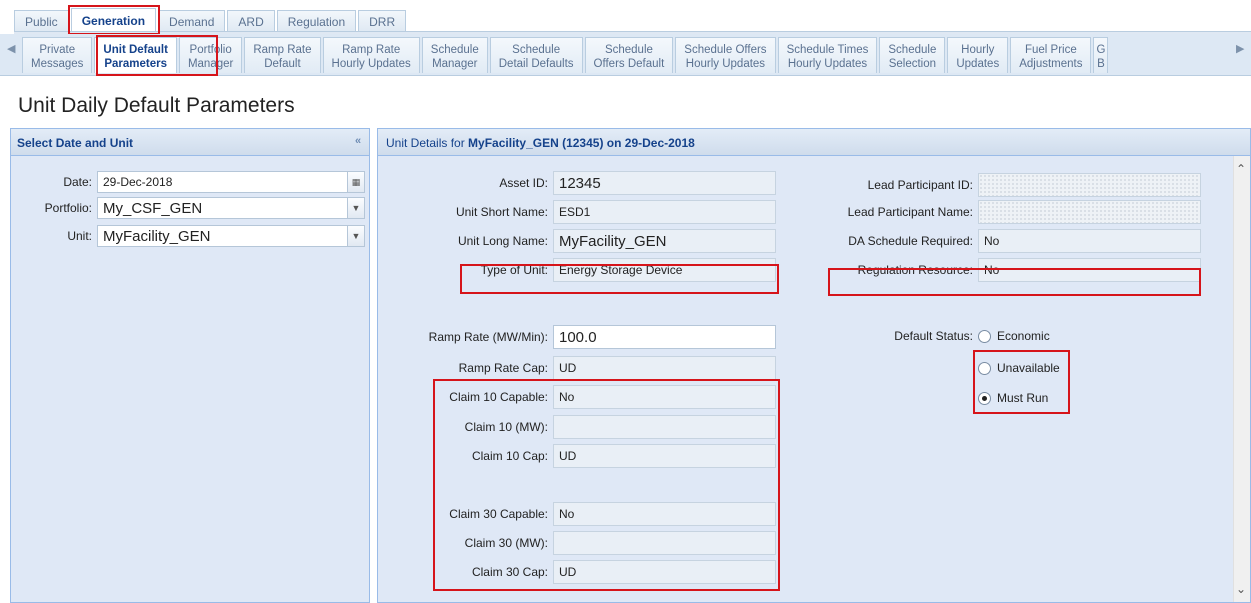 The width and height of the screenshot is (1251, 603). What do you see at coordinates (68, 208) in the screenshot?
I see `portfolio-label: Portfolio:` at bounding box center [68, 208].